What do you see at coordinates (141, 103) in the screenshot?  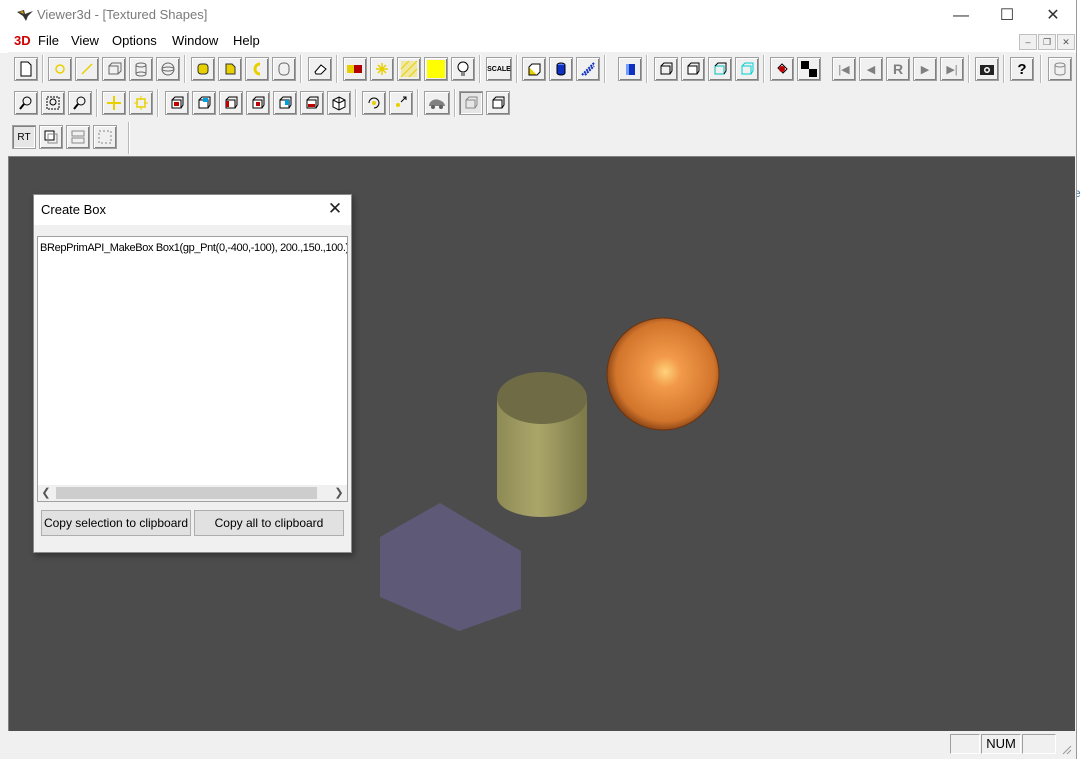 I see `global-pan-icon` at bounding box center [141, 103].